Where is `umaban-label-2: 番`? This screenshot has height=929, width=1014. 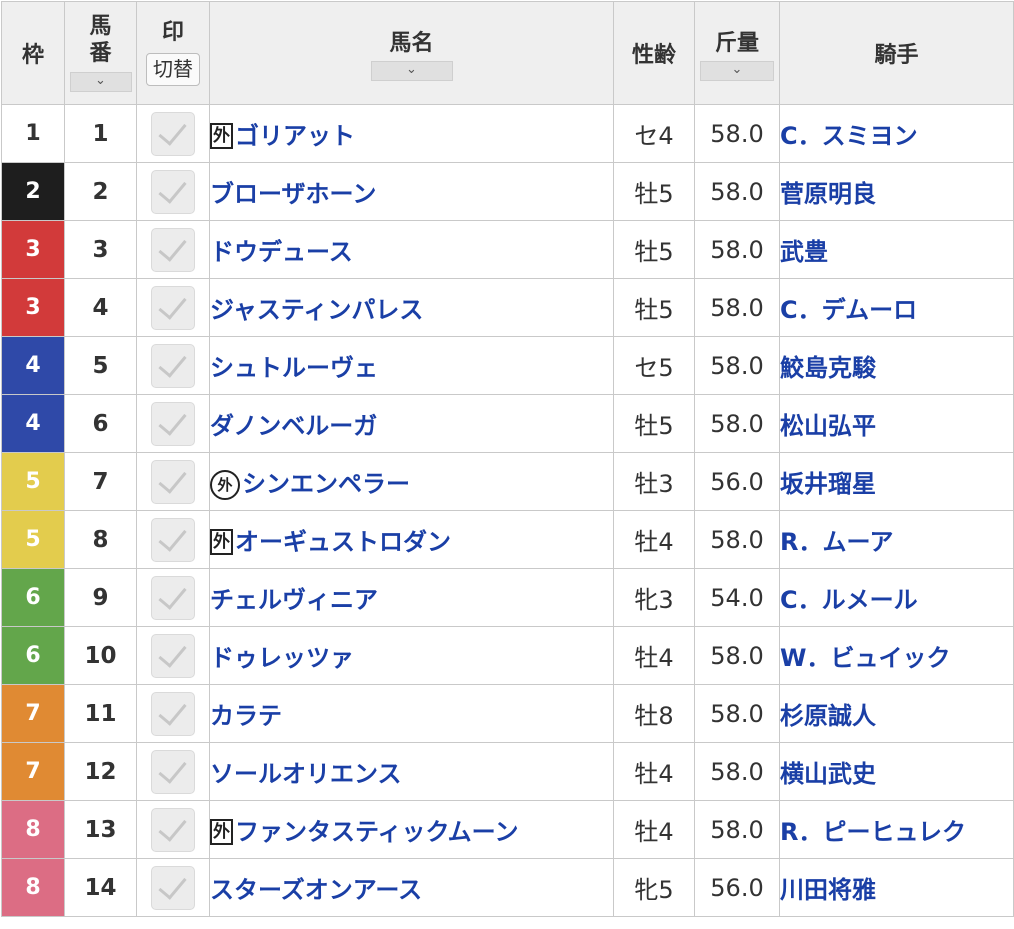
umaban-label-2: 番 is located at coordinates (100, 53).